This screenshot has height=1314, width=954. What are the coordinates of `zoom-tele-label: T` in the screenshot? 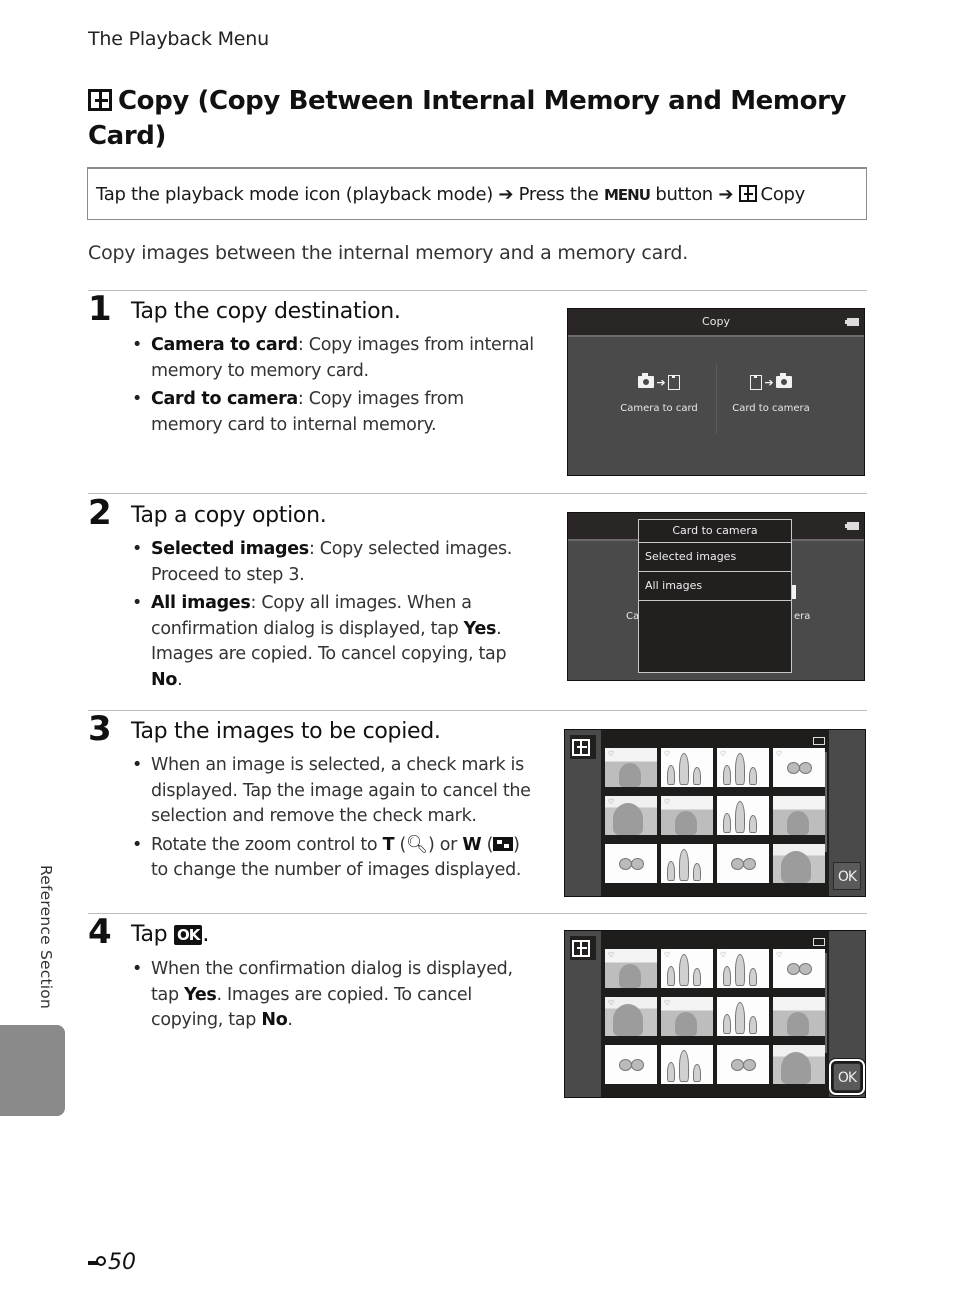 It's located at (388, 844).